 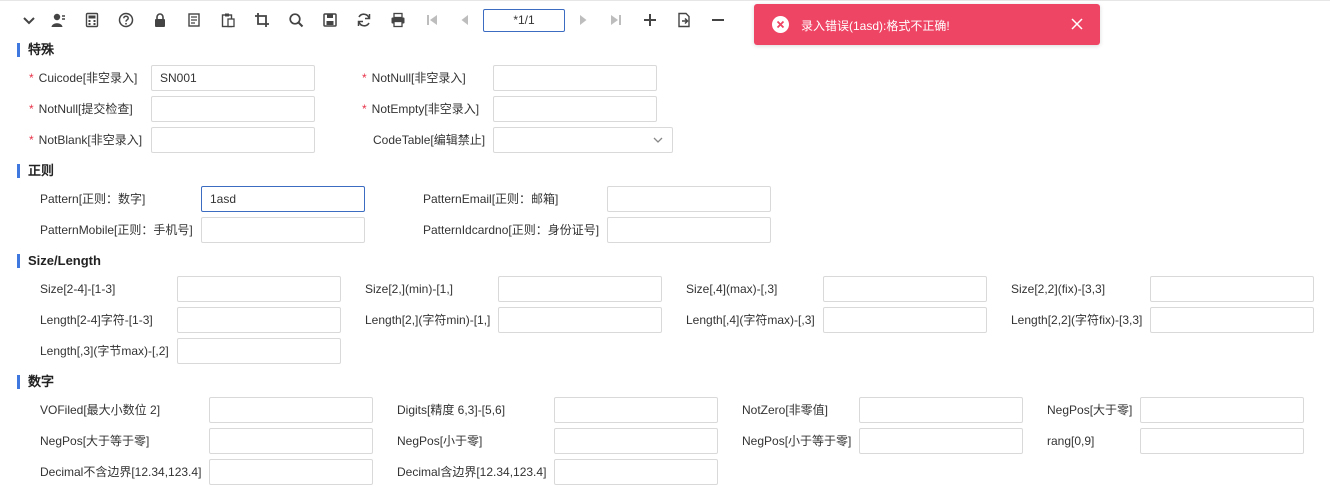 What do you see at coordinates (1077, 320) in the screenshot?
I see `length-fix-label: Length[2,2](字符fix)-[3,3]` at bounding box center [1077, 320].